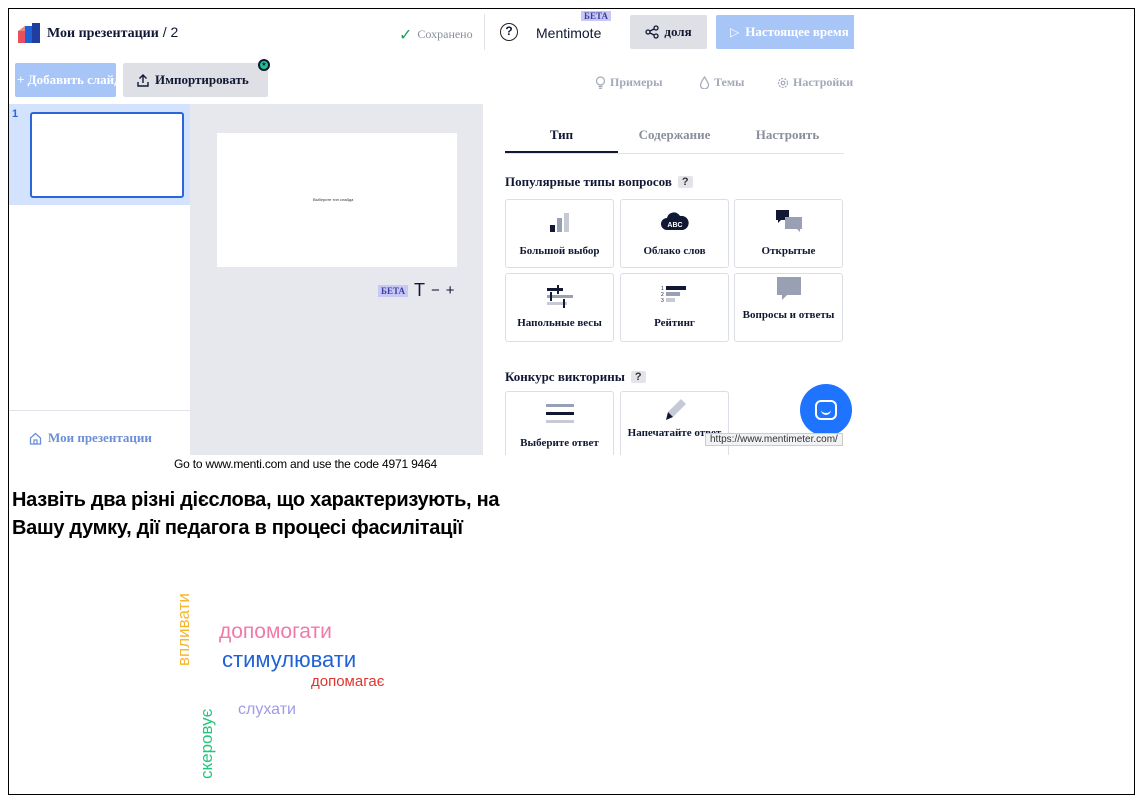 The image size is (1141, 801). I want to click on themes-link: Темы, so click(721, 82).